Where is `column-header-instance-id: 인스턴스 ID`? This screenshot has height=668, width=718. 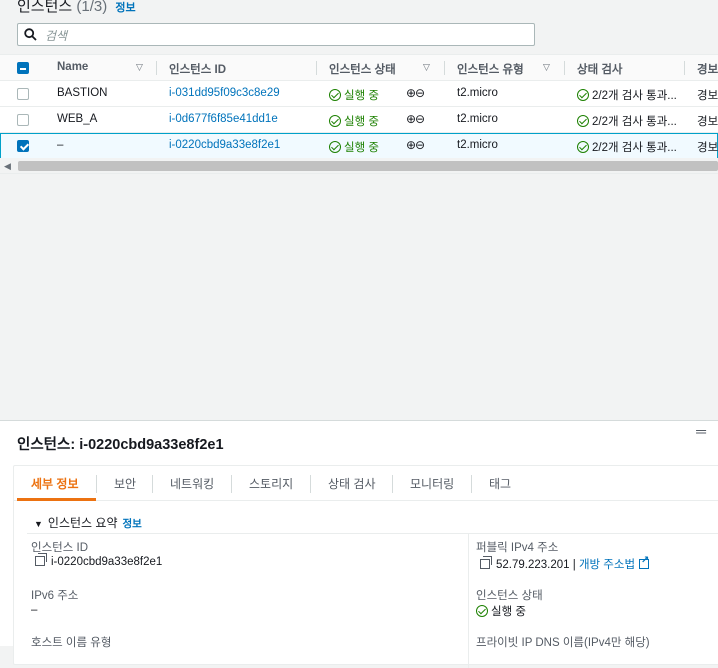 column-header-instance-id: 인스턴스 ID is located at coordinates (197, 69).